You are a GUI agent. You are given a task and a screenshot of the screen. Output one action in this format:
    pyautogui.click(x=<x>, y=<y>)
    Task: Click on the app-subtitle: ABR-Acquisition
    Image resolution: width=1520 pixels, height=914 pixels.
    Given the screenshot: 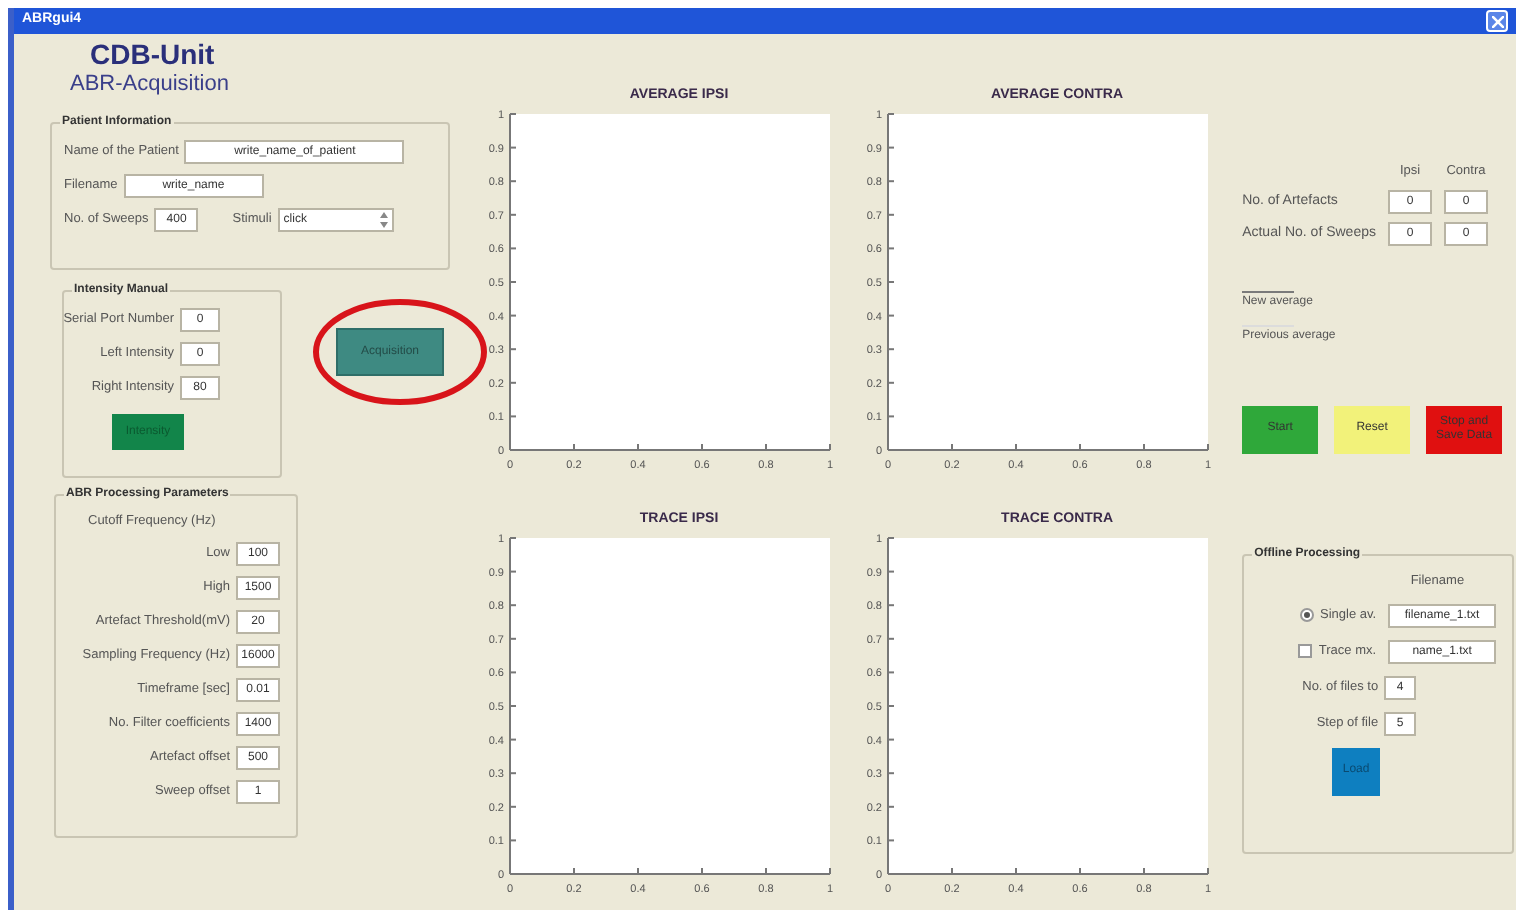 What is the action you would take?
    pyautogui.click(x=150, y=84)
    